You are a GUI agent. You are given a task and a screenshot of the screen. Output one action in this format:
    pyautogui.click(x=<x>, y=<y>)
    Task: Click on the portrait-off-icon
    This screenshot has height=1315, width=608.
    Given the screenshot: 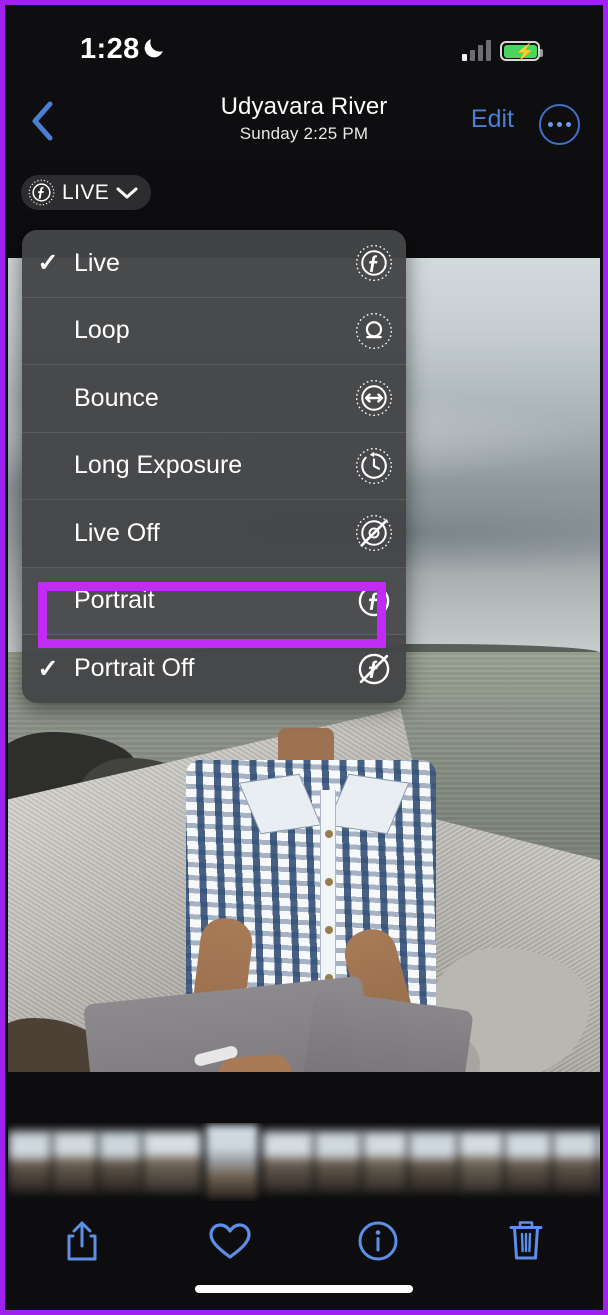 What is the action you would take?
    pyautogui.click(x=374, y=669)
    